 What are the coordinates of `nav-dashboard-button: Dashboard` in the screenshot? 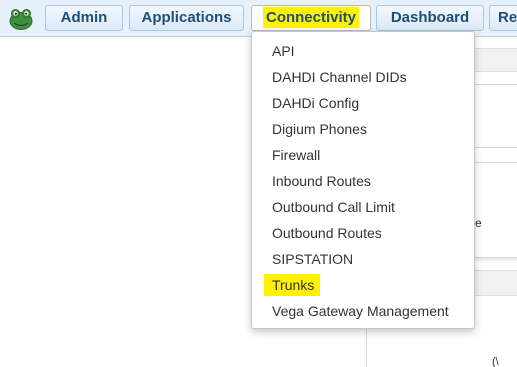 It's located at (430, 18).